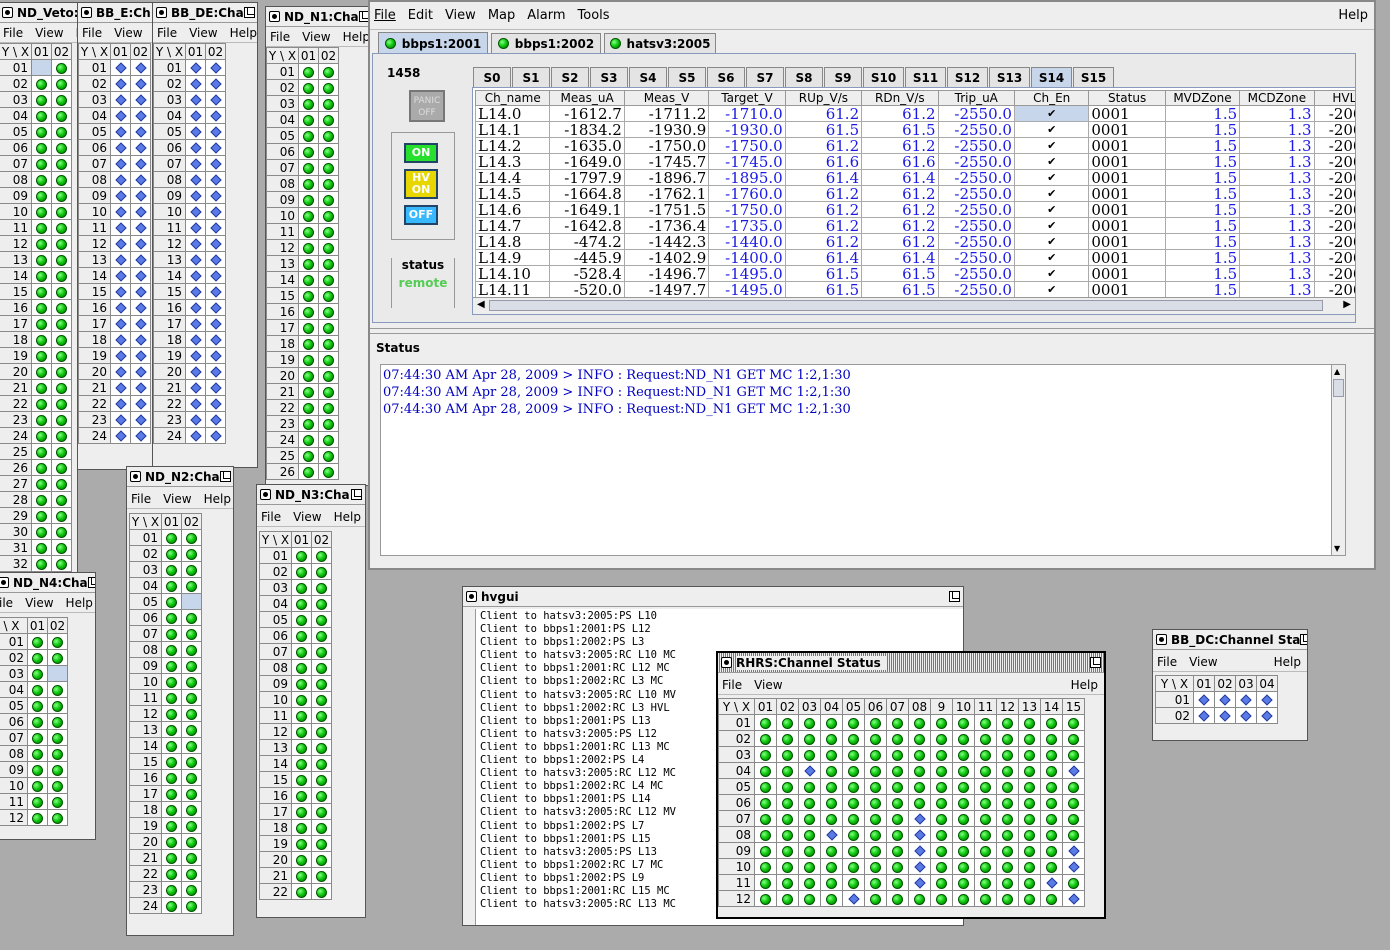 The image size is (1390, 950). What do you see at coordinates (900, 129) in the screenshot?
I see `cell-rdnvs: 61.5` at bounding box center [900, 129].